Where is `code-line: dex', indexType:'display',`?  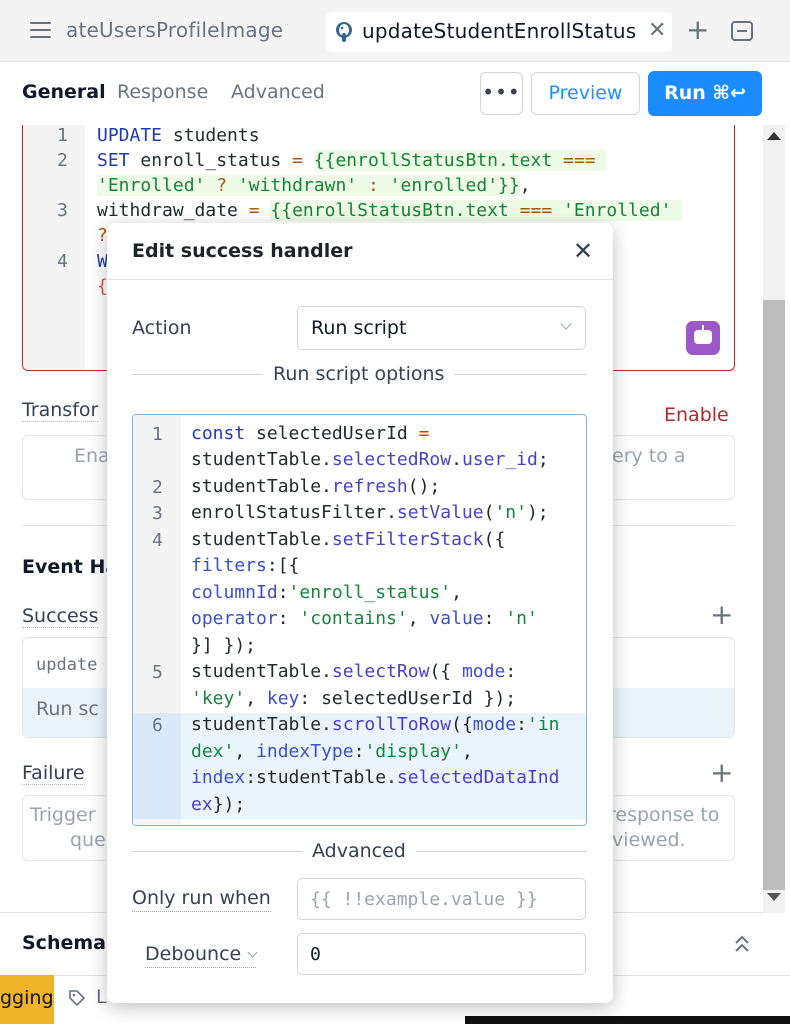
code-line: dex', indexType:'display', is located at coordinates (332, 751).